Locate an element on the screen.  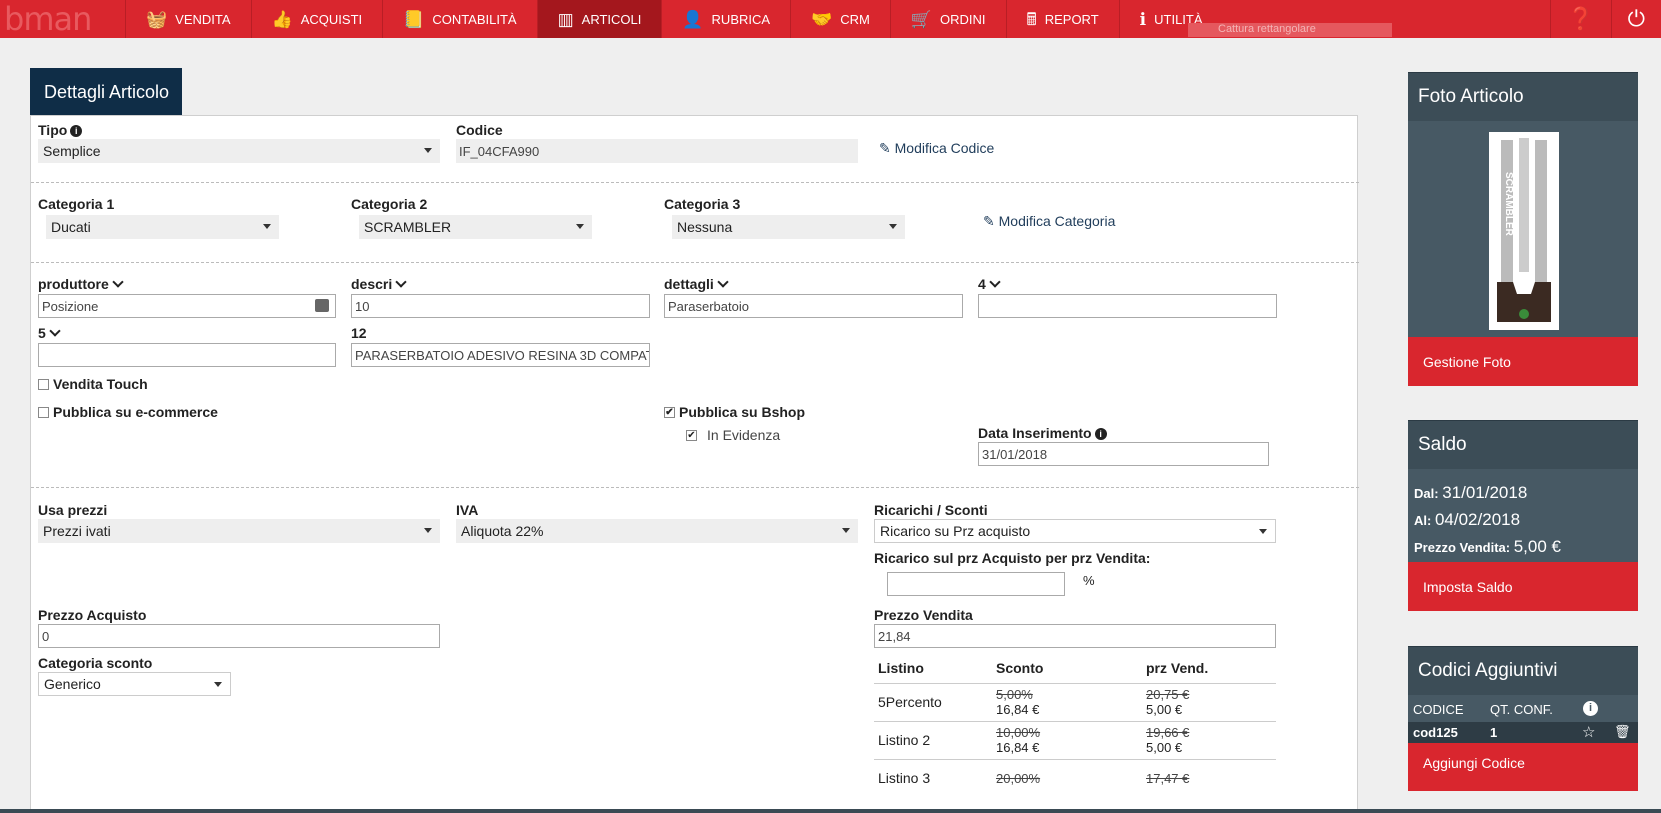
keyboard-icon is located at coordinates (322, 305).